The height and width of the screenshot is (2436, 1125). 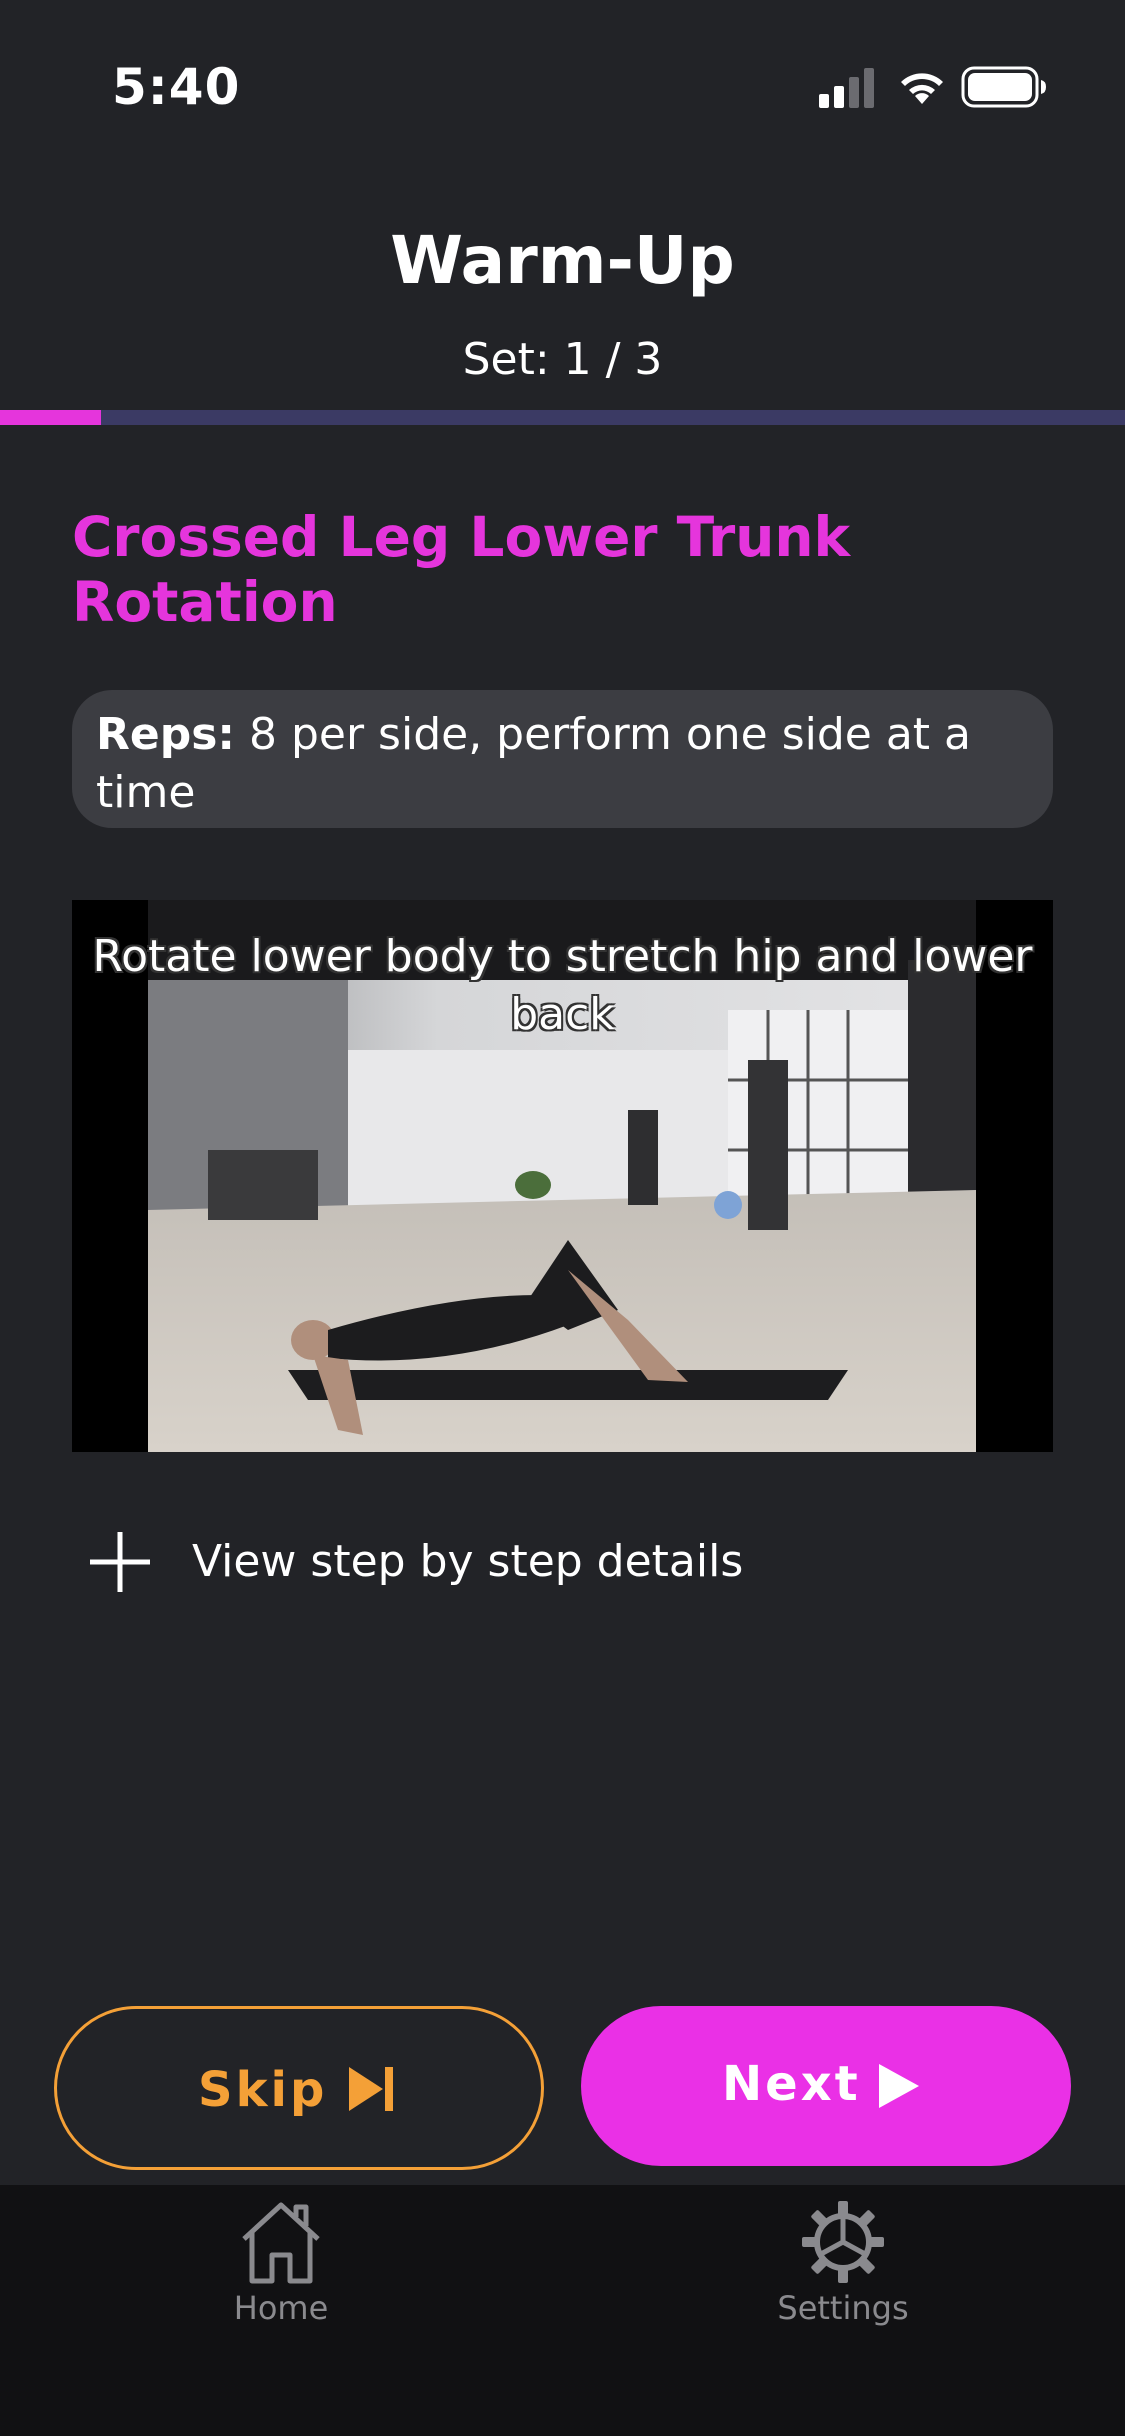 I want to click on plus-icon, so click(x=120, y=1562).